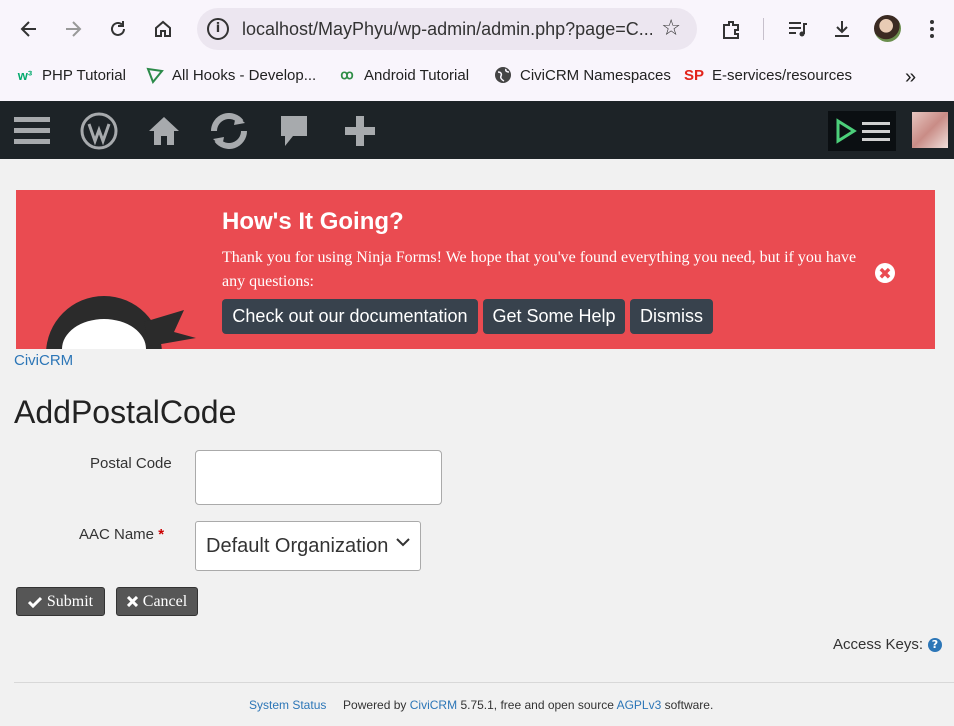 The width and height of the screenshot is (954, 726). I want to click on extensions-icon, so click(731, 29).